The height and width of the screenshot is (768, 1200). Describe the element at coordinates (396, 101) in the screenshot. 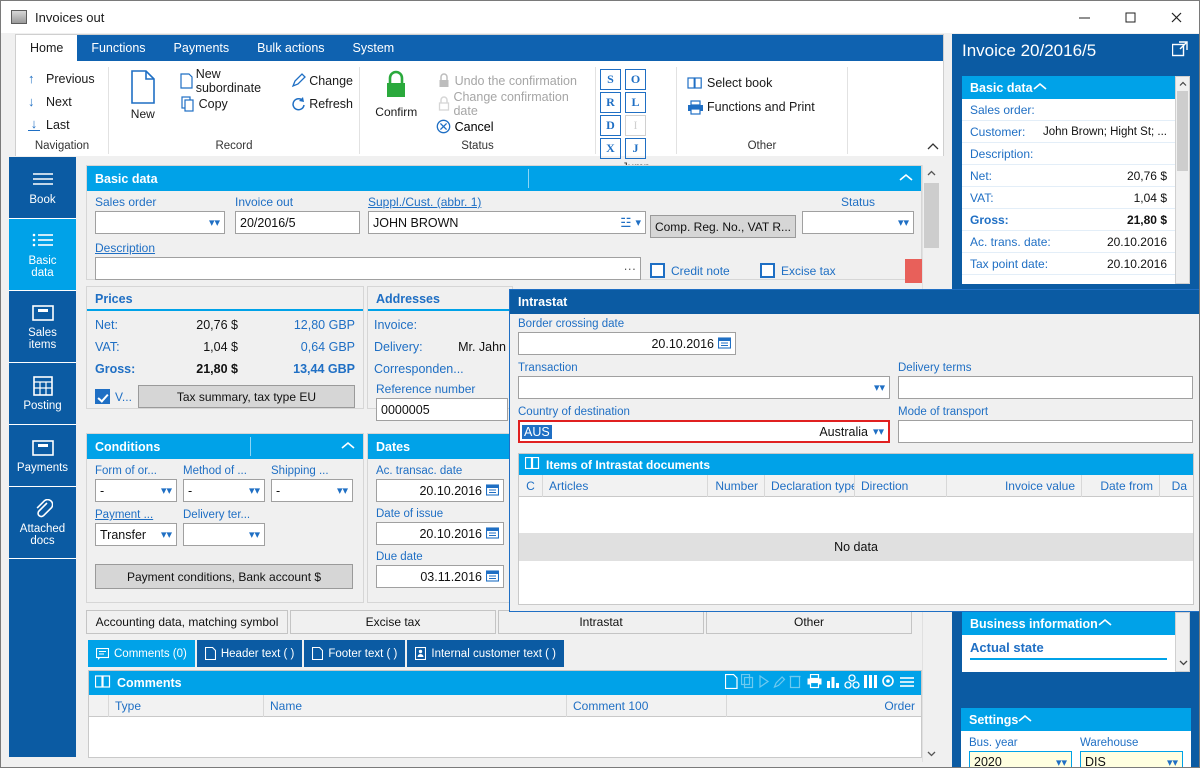

I see `confirm-button: Confirm` at that location.